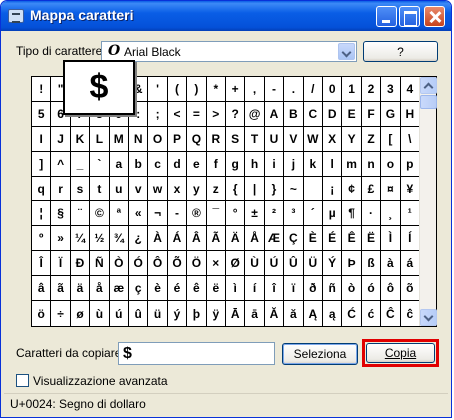 The width and height of the screenshot is (454, 420). I want to click on char-cell: n, so click(371, 164).